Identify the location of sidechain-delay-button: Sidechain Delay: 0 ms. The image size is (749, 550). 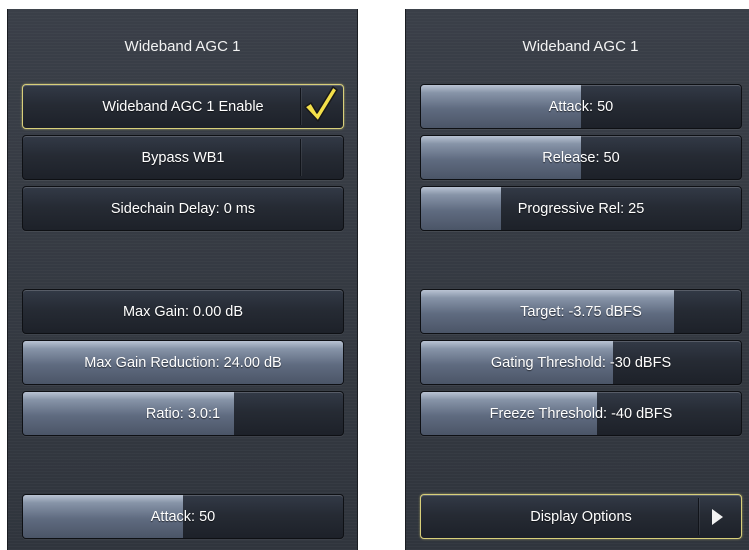
(183, 208).